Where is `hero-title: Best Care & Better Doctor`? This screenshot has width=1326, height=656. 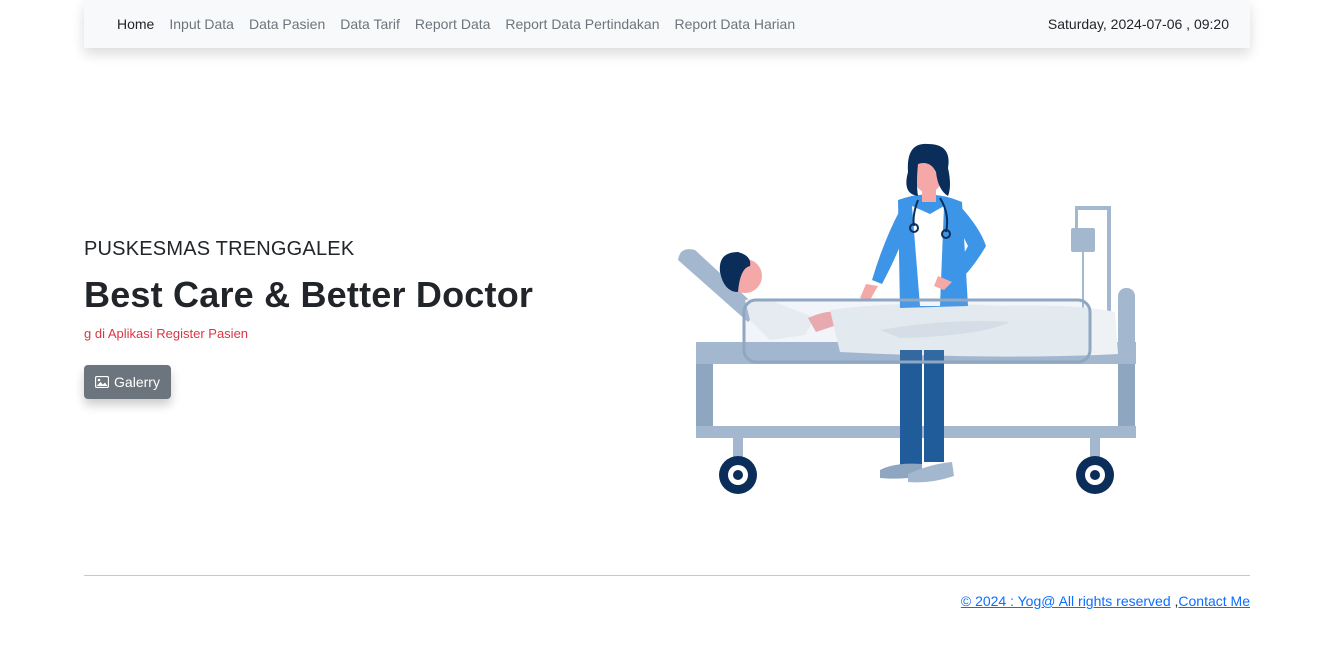
hero-title: Best Care & Better Doctor is located at coordinates (309, 294).